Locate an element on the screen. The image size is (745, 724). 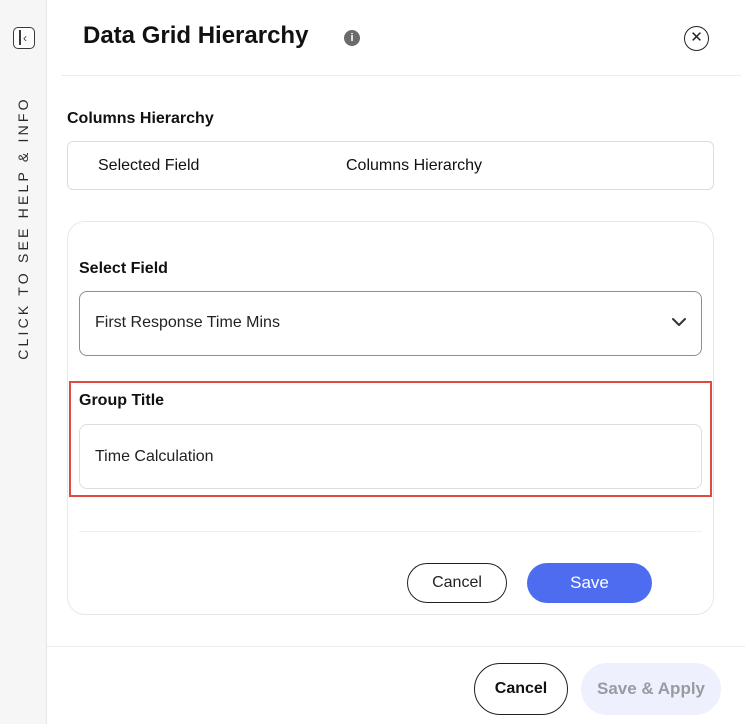
select-field-label: Select Field is located at coordinates (123, 268).